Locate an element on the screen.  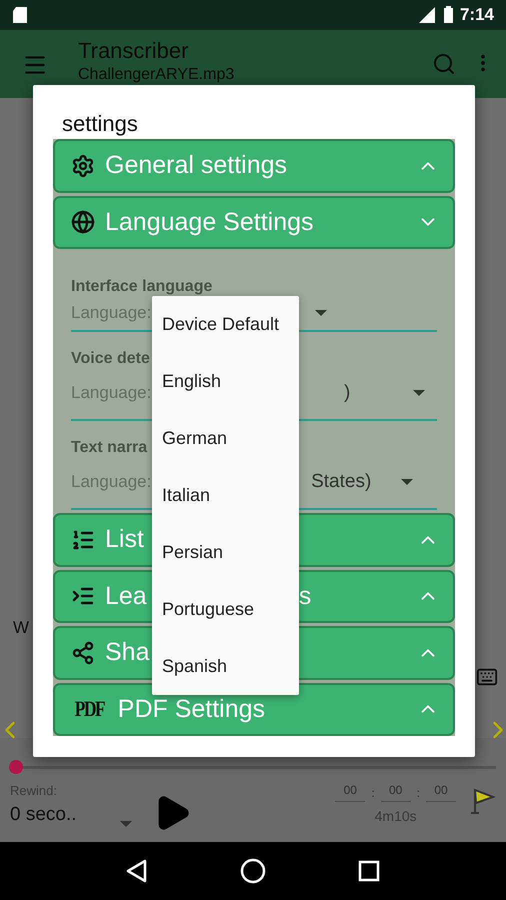
transcript-text: W is located at coordinates (21, 628).